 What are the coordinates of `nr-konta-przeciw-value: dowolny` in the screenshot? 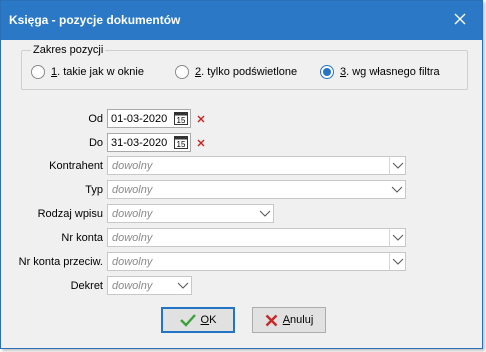 It's located at (132, 261).